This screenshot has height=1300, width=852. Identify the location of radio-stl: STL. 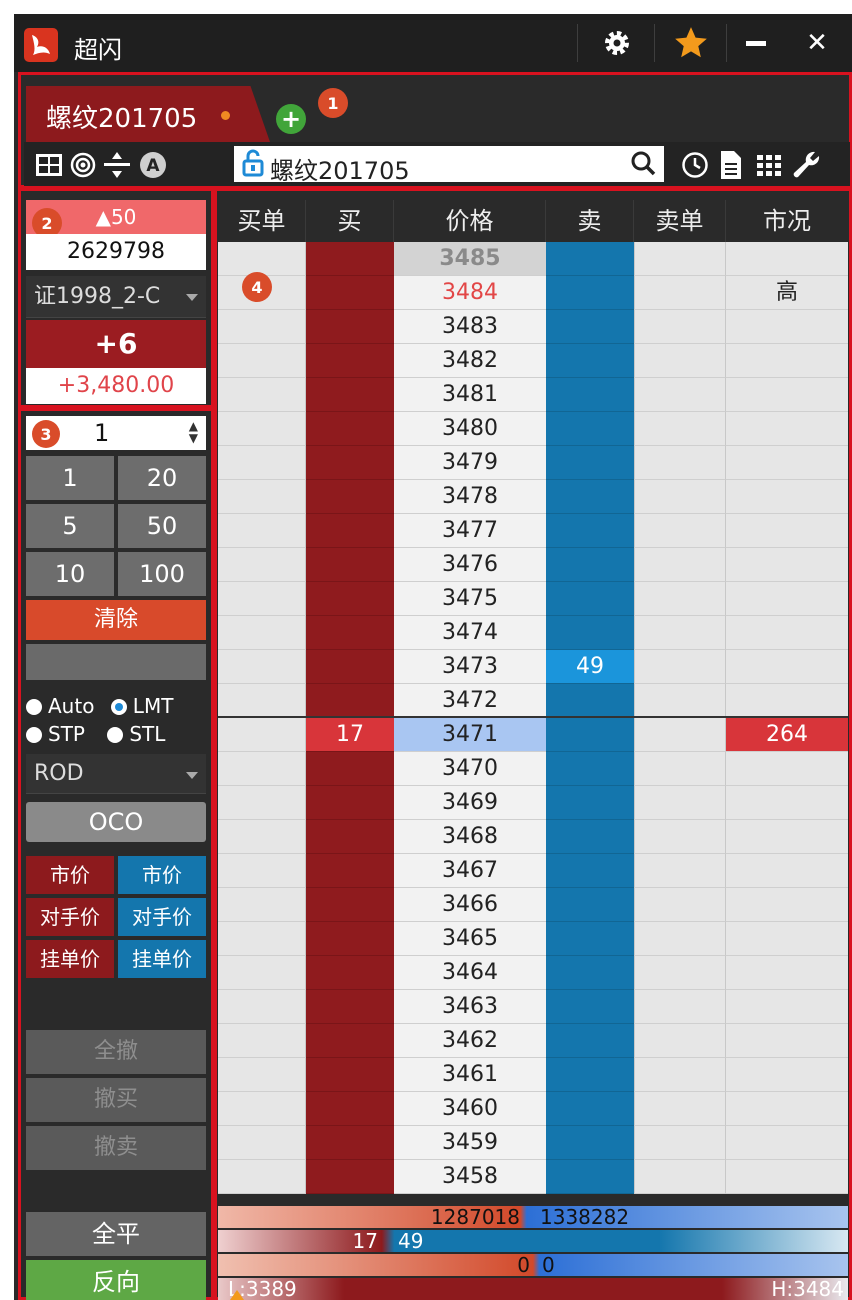
(136, 734).